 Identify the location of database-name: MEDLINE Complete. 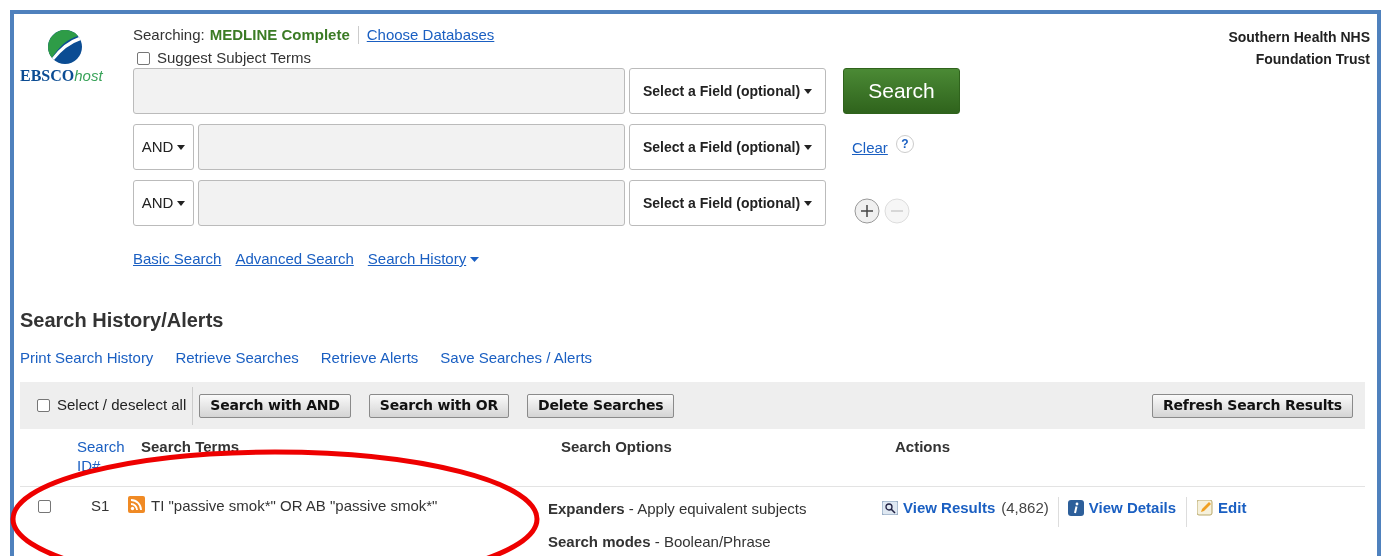
(279, 35).